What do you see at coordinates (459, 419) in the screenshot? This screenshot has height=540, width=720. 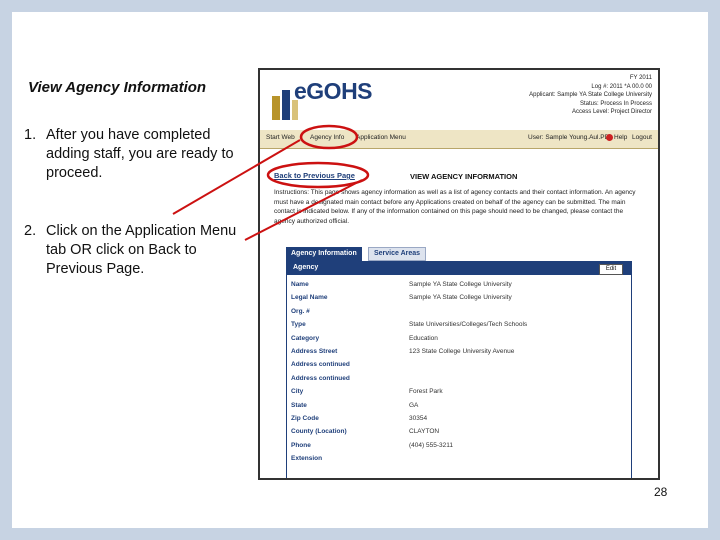 I see `field-row: Zip Code 30354` at bounding box center [459, 419].